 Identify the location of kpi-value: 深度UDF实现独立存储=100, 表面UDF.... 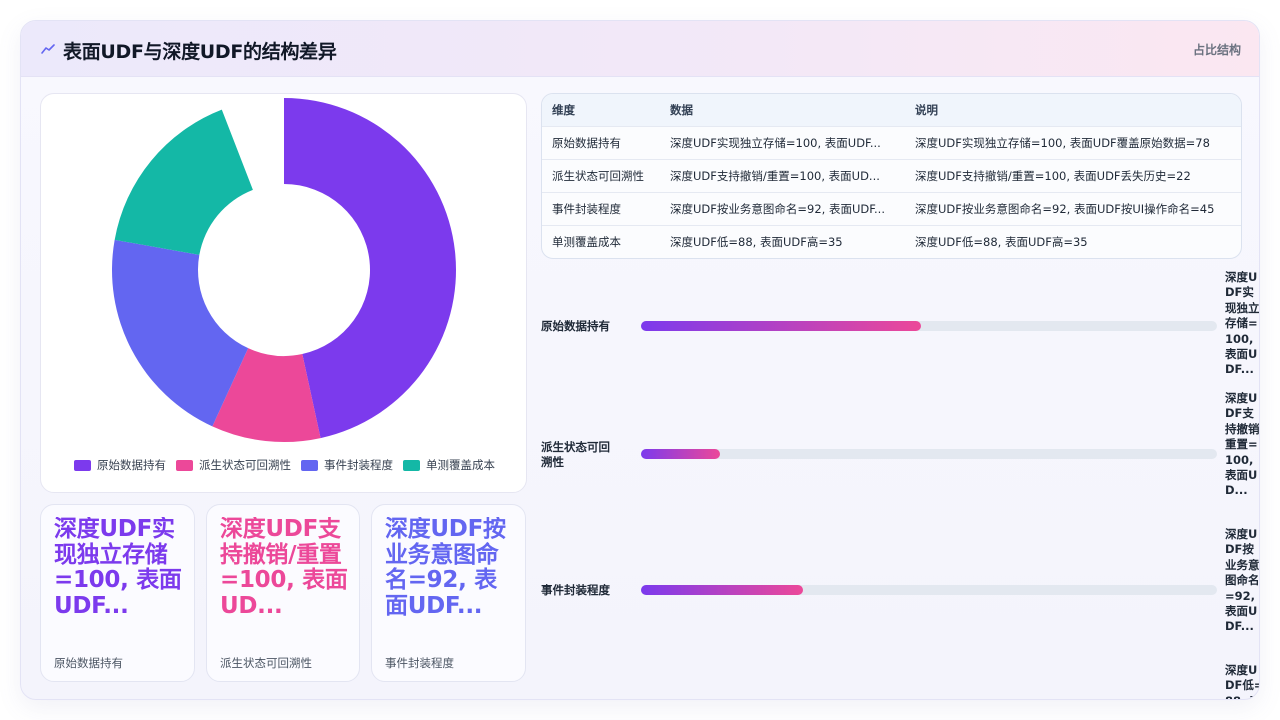
(118, 568).